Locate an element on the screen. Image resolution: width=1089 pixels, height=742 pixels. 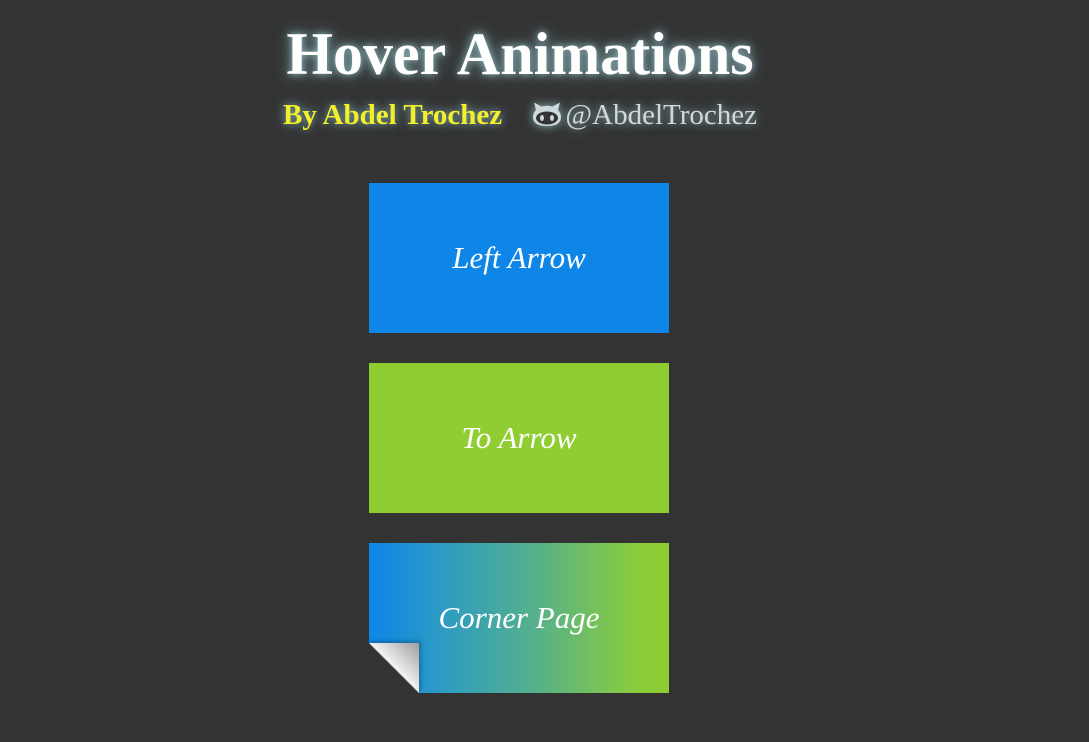
page-title: Hover Animations is located at coordinates (520, 54).